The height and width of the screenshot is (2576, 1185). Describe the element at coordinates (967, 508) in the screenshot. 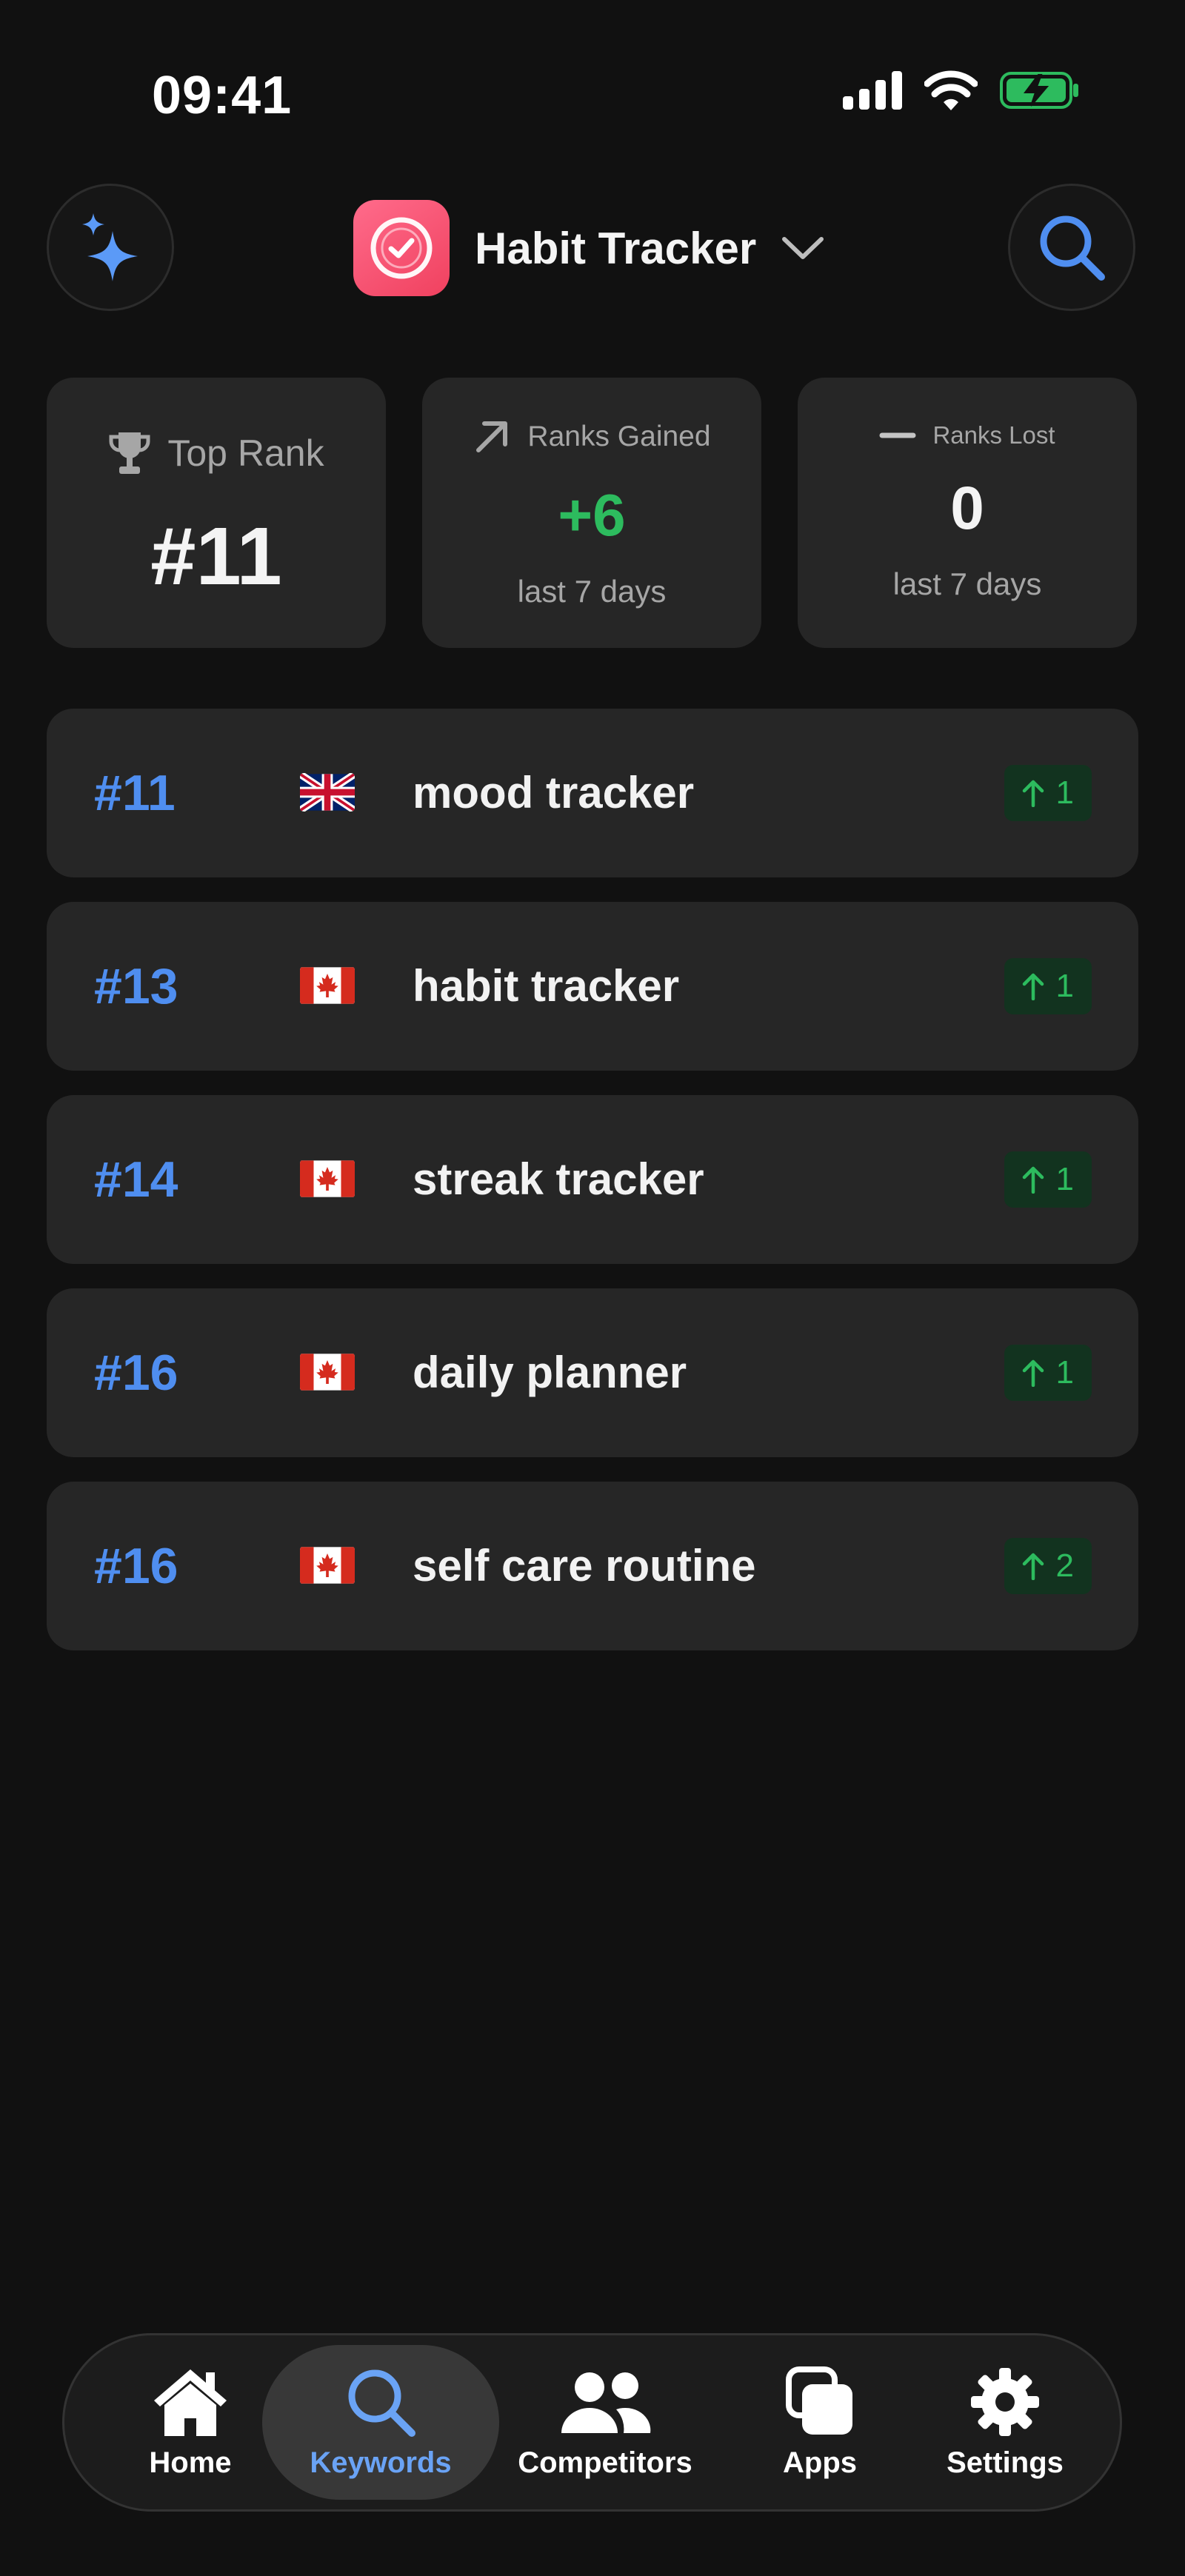

I see `ranks-lost-value: 0` at that location.